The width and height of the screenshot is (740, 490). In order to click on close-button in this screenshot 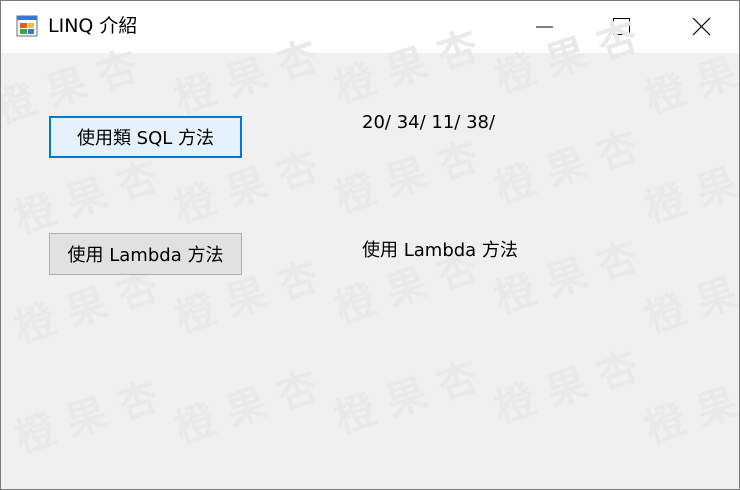, I will do `click(701, 27)`.